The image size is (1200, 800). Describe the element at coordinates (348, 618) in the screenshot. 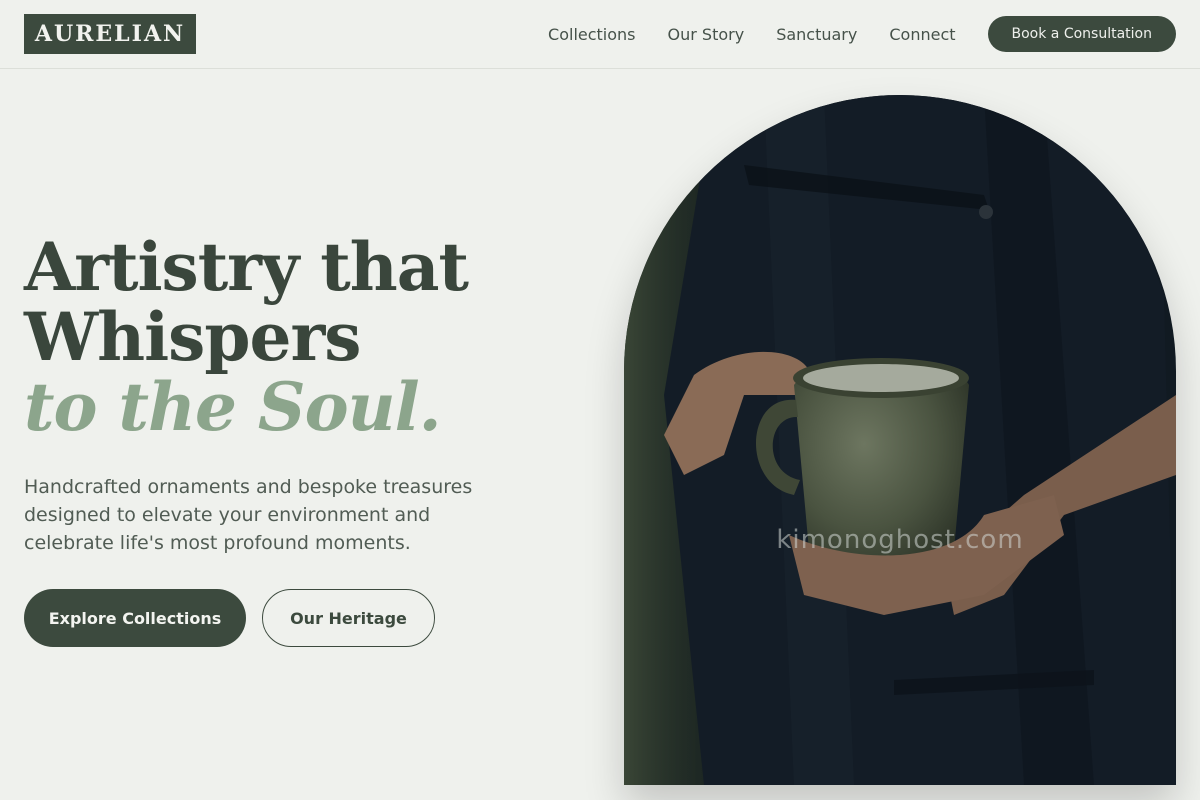

I see `our-heritage-button: Our Heritage` at that location.